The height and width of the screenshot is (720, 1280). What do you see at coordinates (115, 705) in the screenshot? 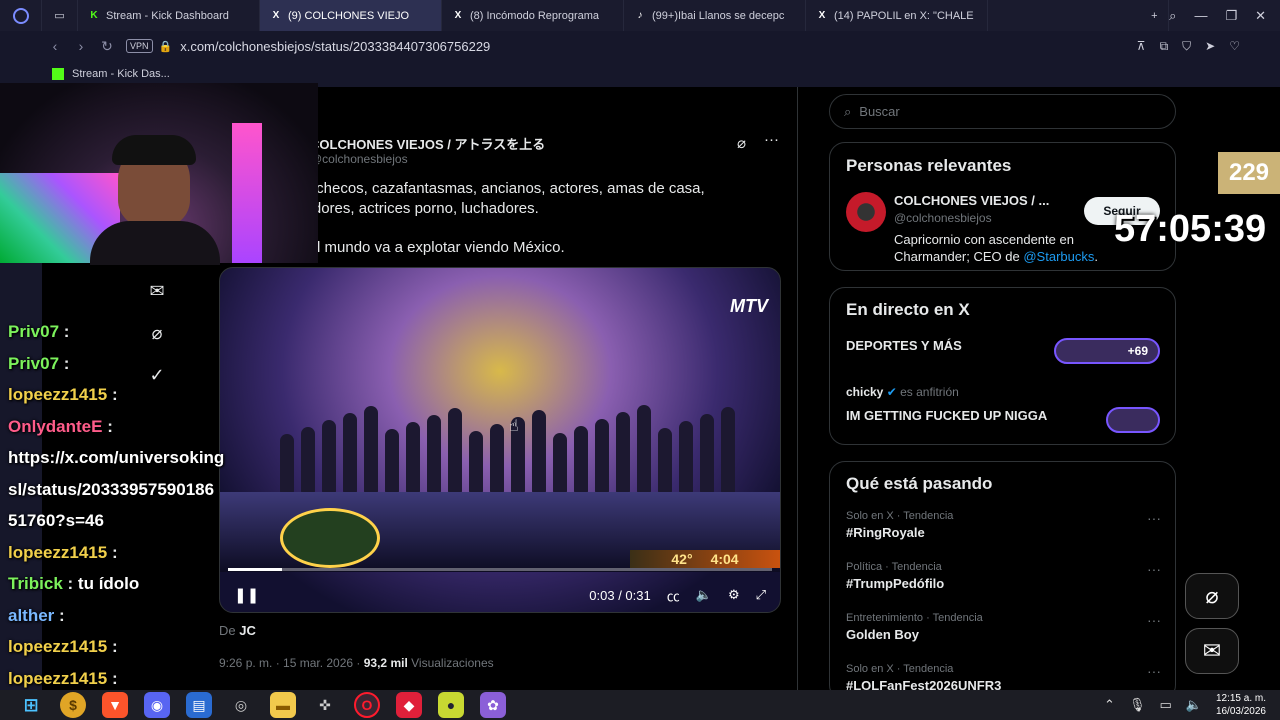
I see `brave-icon: ▼` at bounding box center [115, 705].